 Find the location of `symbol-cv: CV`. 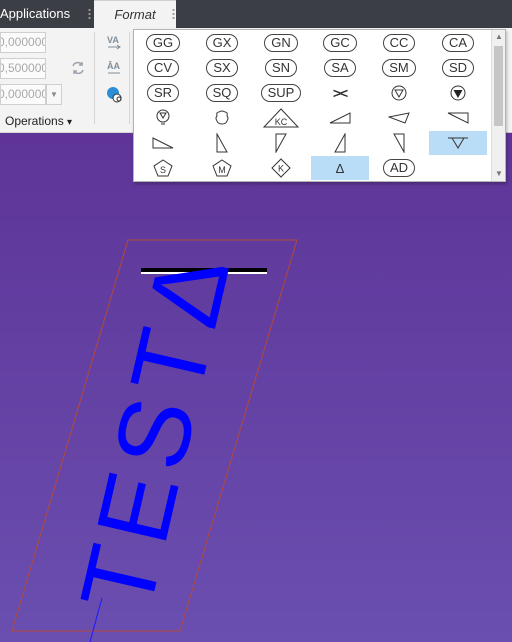

symbol-cv: CV is located at coordinates (163, 68).